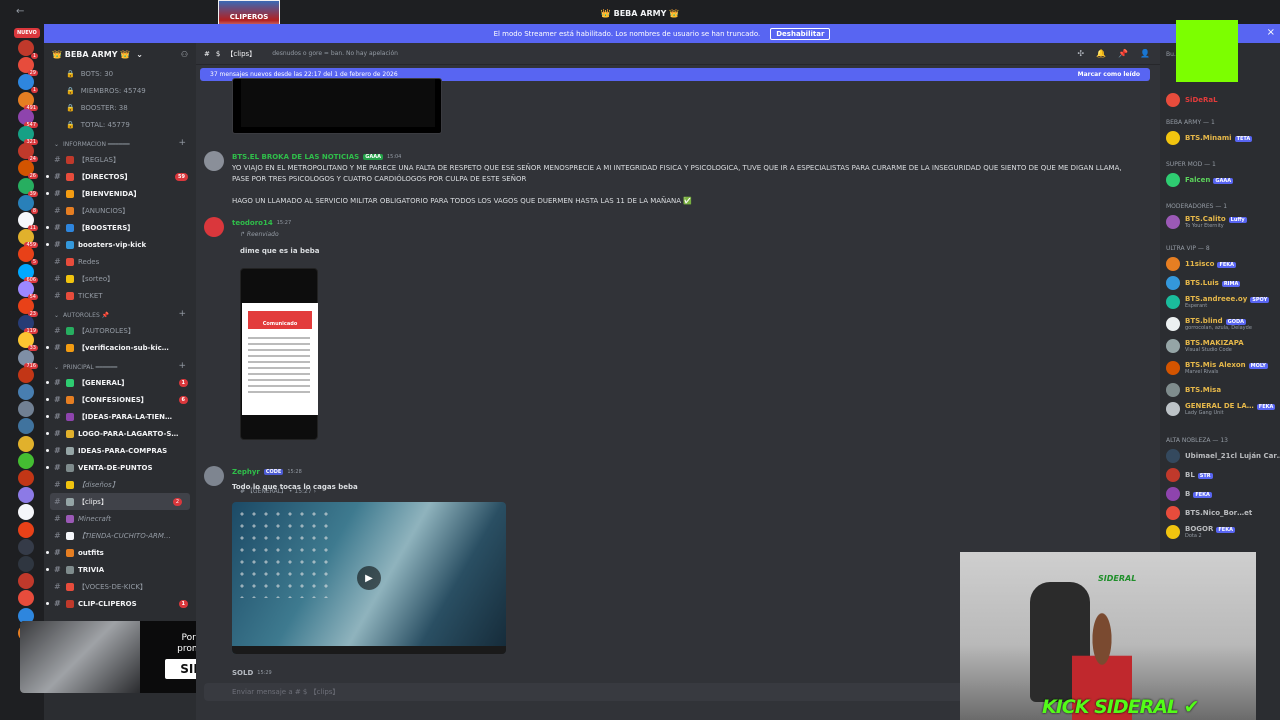  What do you see at coordinates (28, 170) in the screenshot?
I see `server-icon: 26` at bounding box center [28, 170].